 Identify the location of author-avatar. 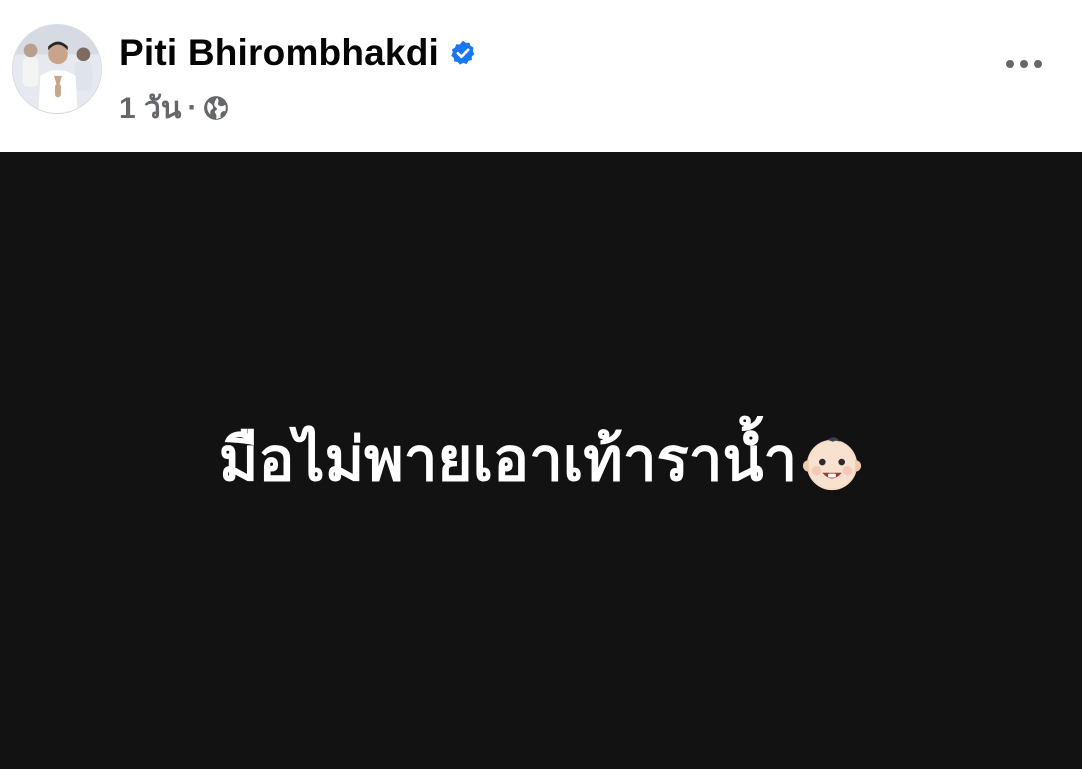
(57, 69).